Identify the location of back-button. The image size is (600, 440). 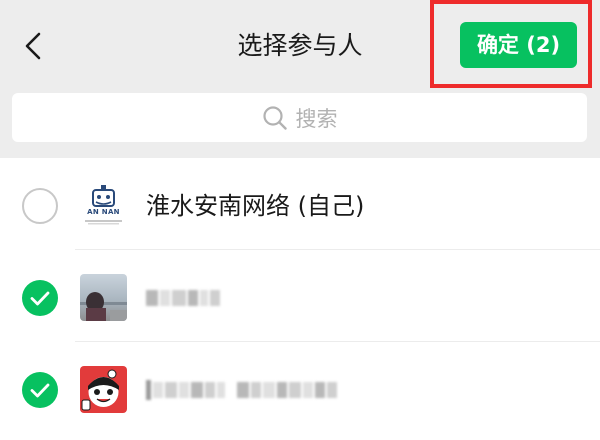
(34, 46).